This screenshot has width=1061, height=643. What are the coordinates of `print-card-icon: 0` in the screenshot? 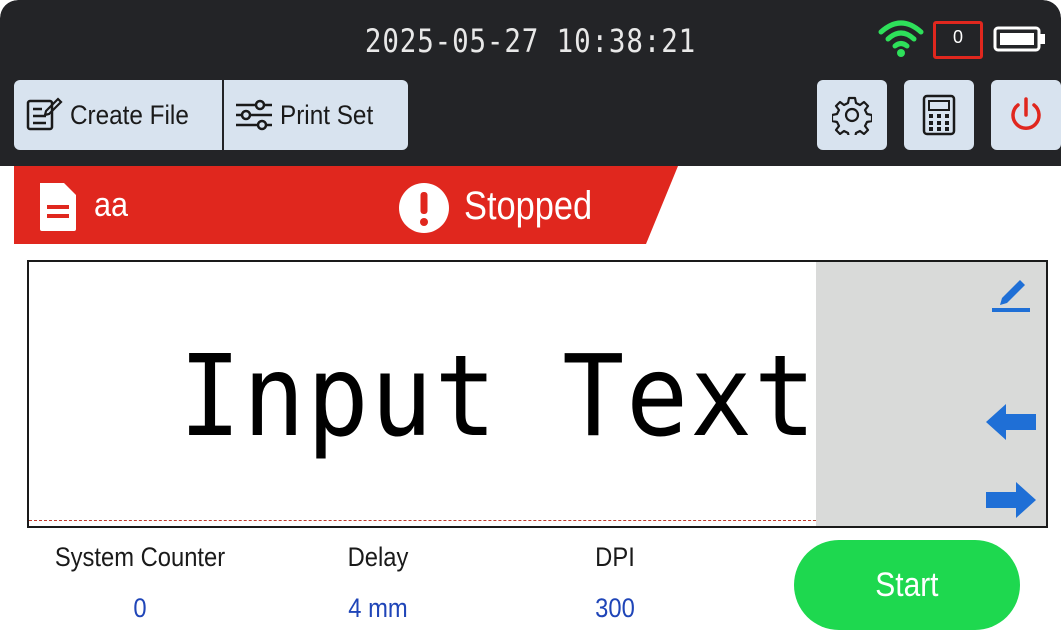 It's located at (958, 40).